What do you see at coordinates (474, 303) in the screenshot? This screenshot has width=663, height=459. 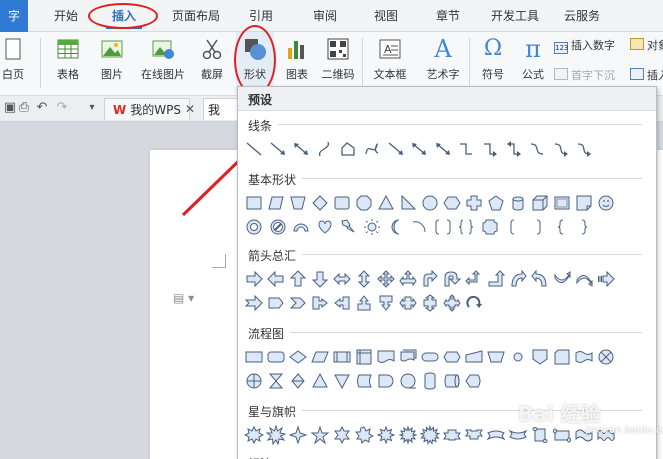 I see `shape-circ-arrow` at bounding box center [474, 303].